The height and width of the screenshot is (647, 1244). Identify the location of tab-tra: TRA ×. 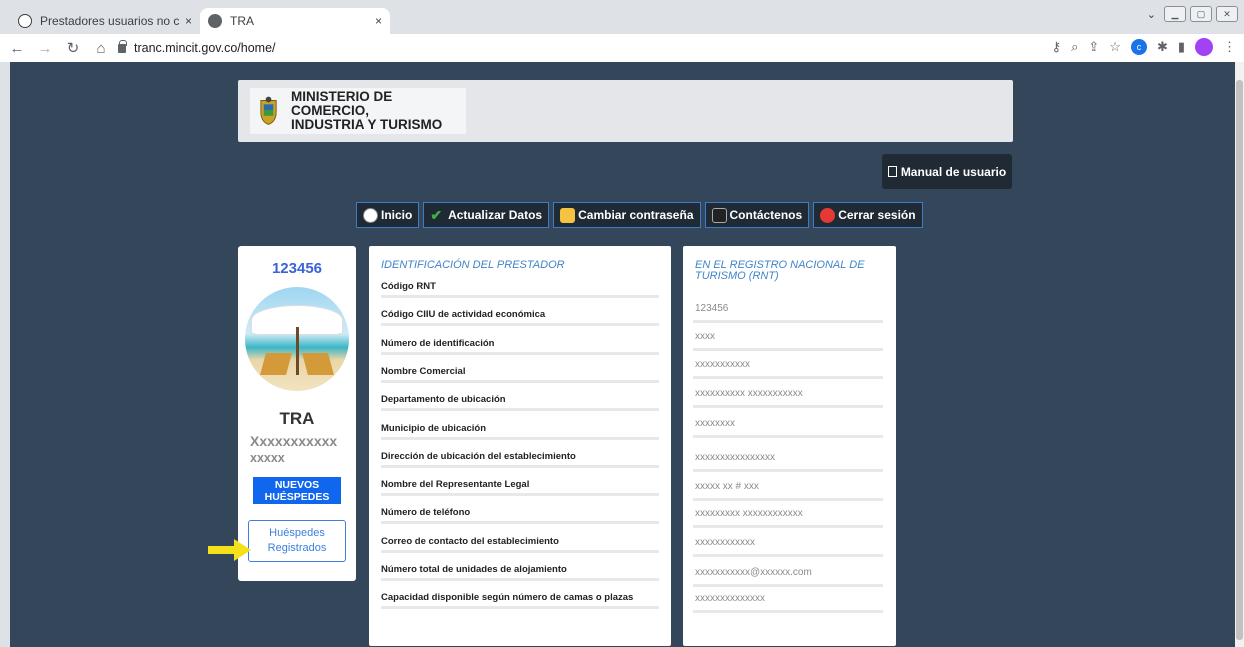
(295, 21).